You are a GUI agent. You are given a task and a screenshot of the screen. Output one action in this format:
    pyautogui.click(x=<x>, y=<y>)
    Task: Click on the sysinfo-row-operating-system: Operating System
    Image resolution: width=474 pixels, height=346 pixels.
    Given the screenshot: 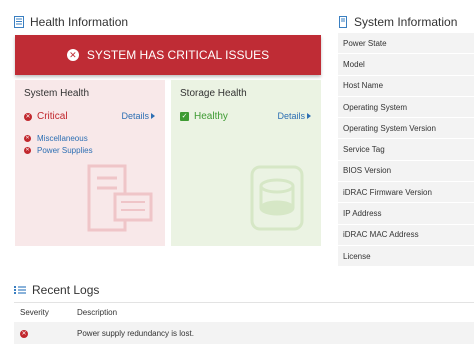 What is the action you would take?
    pyautogui.click(x=406, y=108)
    